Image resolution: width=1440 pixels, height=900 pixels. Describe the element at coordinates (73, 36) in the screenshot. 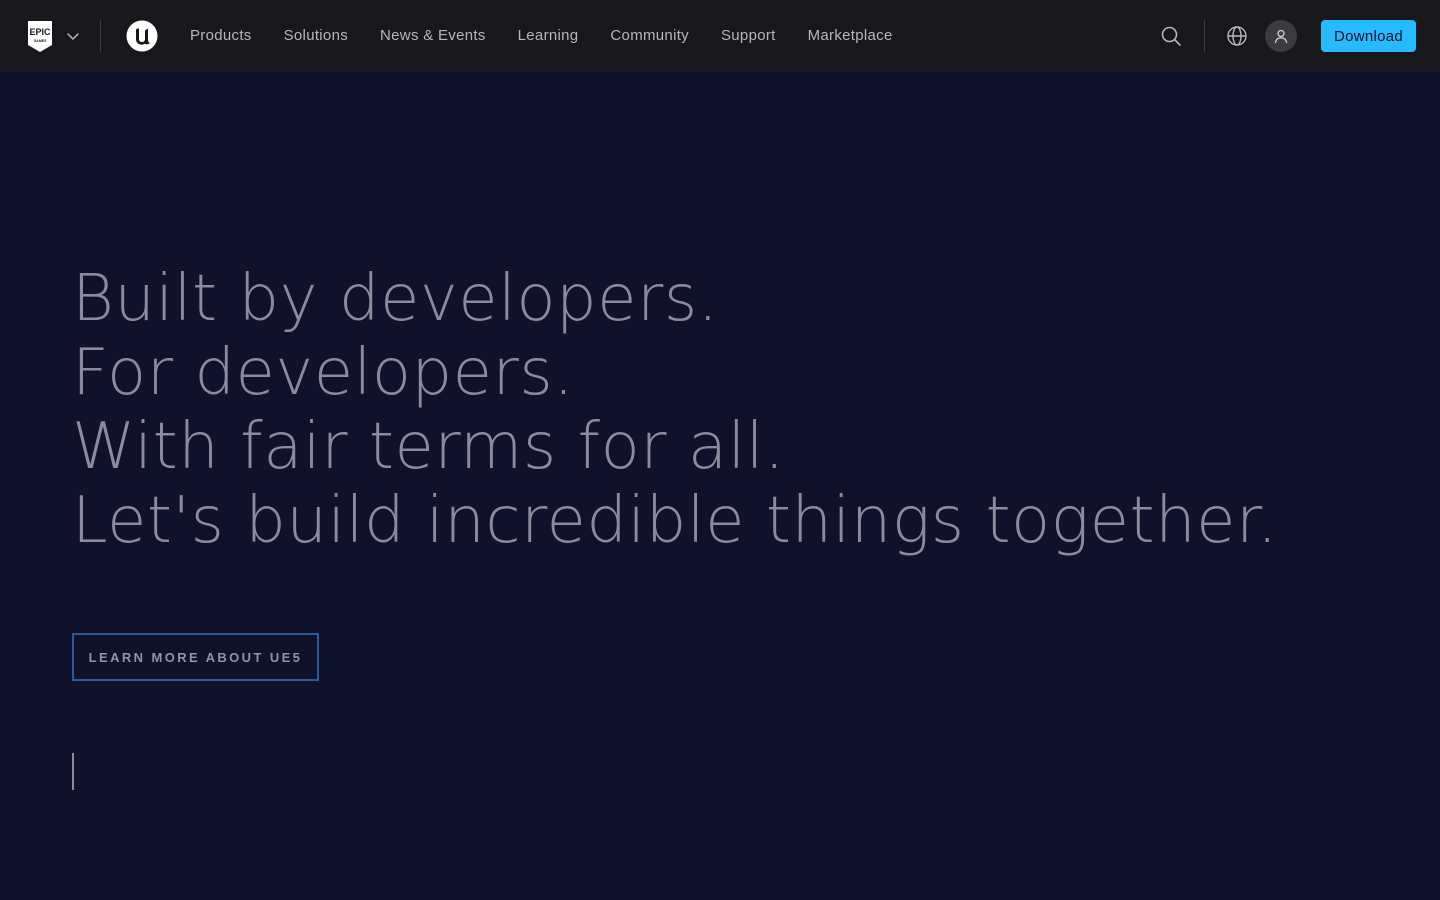

I see `chevron-down-icon` at that location.